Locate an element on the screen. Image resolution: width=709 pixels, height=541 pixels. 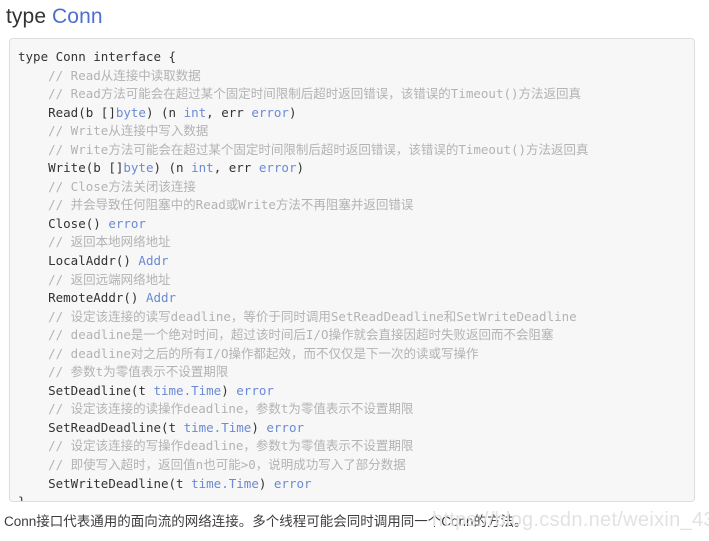
code-line: RemoteAddr() Addr is located at coordinates (97, 297).